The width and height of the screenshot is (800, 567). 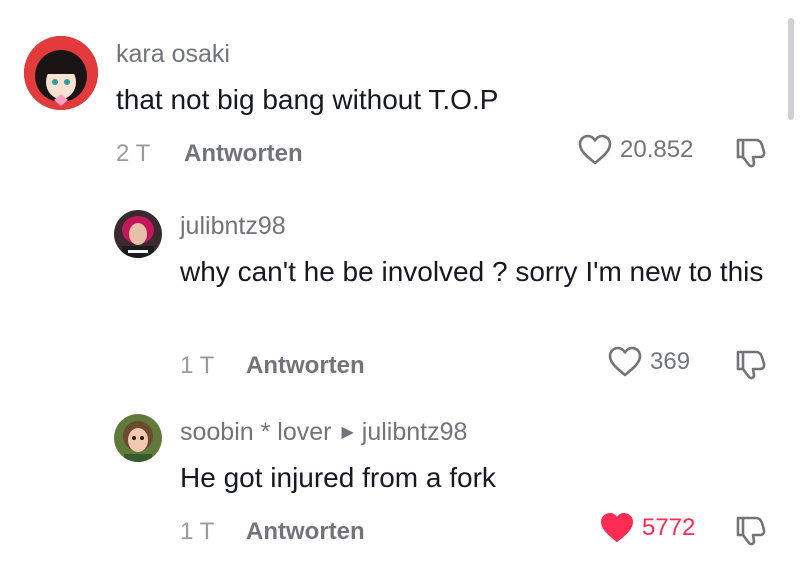 I want to click on comment-username: kara osaki, so click(x=173, y=54).